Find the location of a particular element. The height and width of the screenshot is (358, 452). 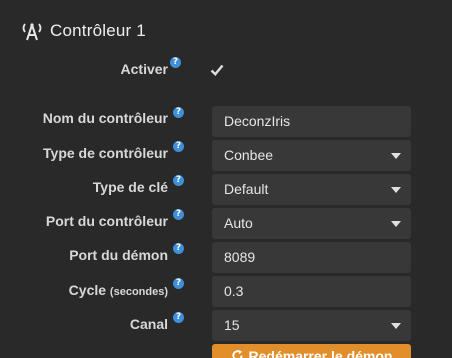

port-controleur-value: Auto is located at coordinates (238, 223).